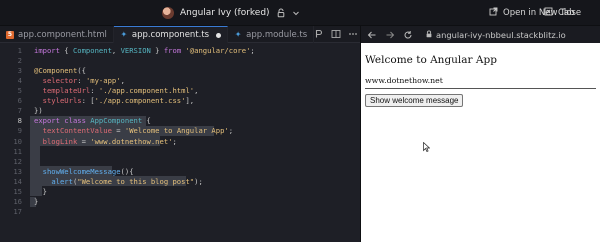 This screenshot has width=600, height=242. I want to click on external-link-icon, so click(493, 13).